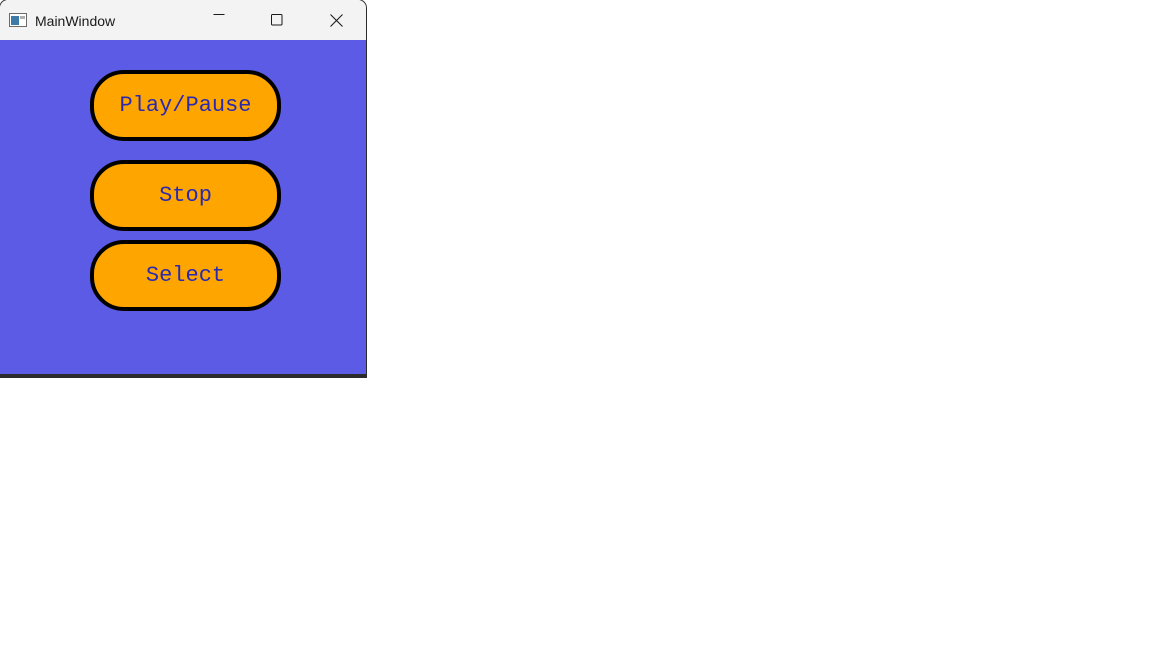 The image size is (1152, 648). Describe the element at coordinates (18, 20) in the screenshot. I see `app-window-icon` at that location.